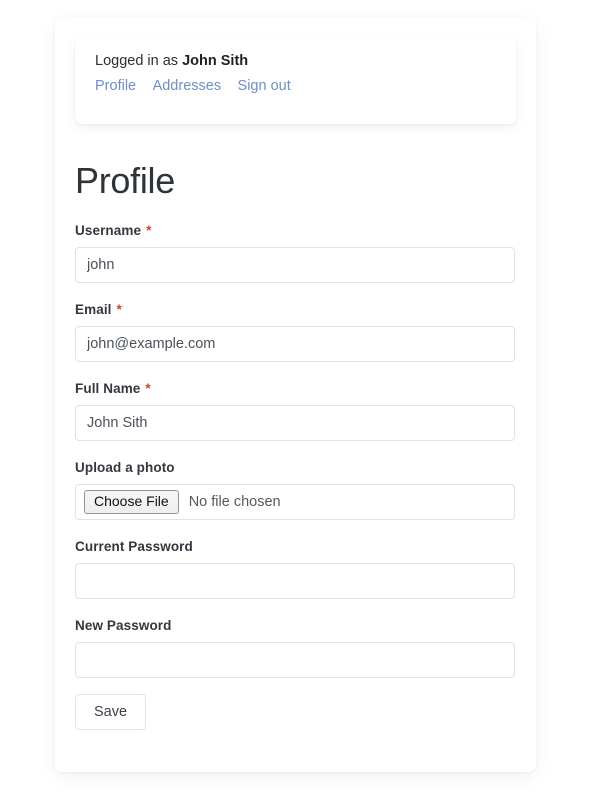 The height and width of the screenshot is (812, 595). Describe the element at coordinates (295, 61) in the screenshot. I see `logged-in-status: Logged in as John Sith` at that location.